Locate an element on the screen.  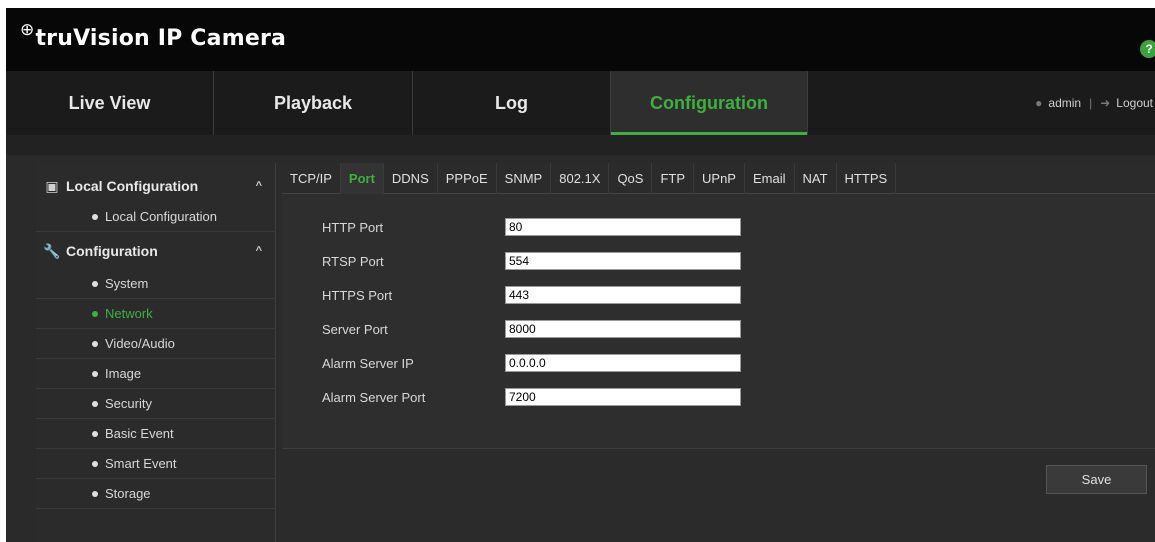
tab-tcp-ip: TCP/IP is located at coordinates (311, 178).